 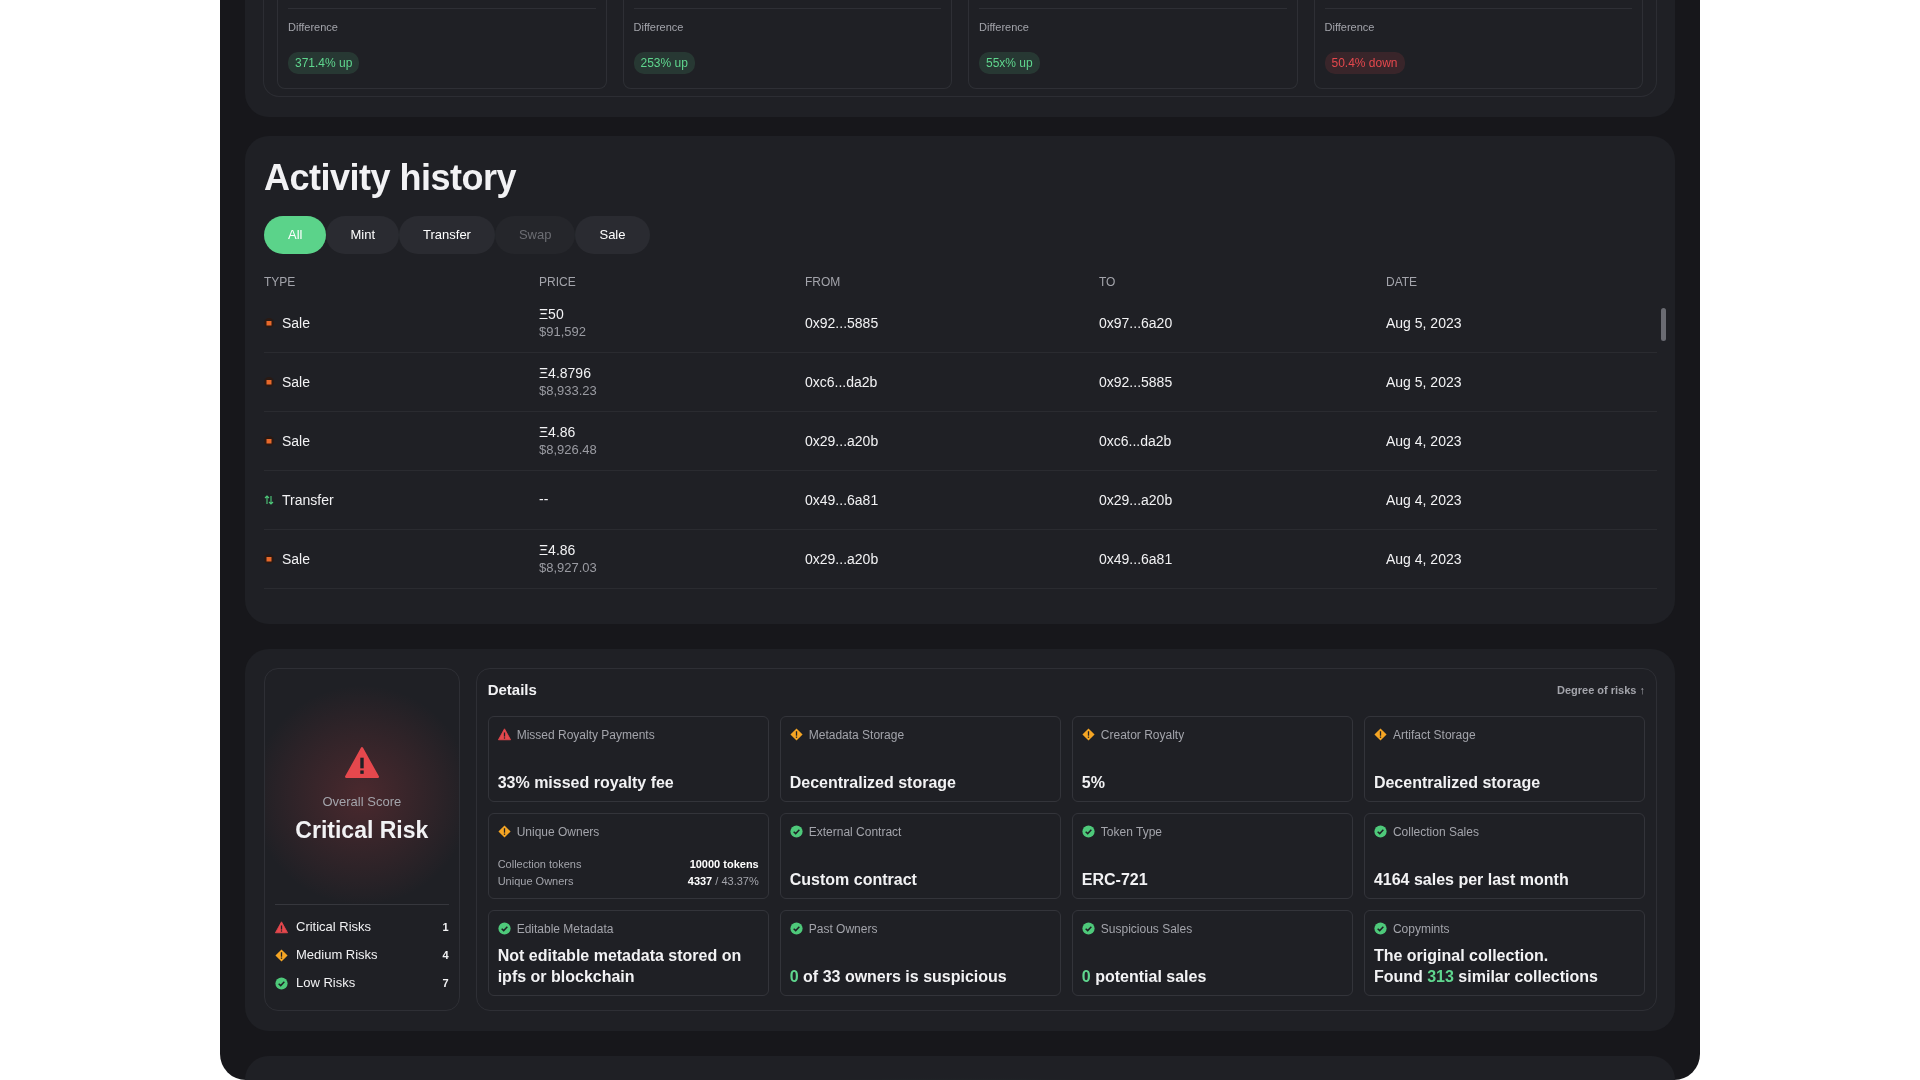 What do you see at coordinates (280, 282) in the screenshot?
I see `column-header: TYPE` at bounding box center [280, 282].